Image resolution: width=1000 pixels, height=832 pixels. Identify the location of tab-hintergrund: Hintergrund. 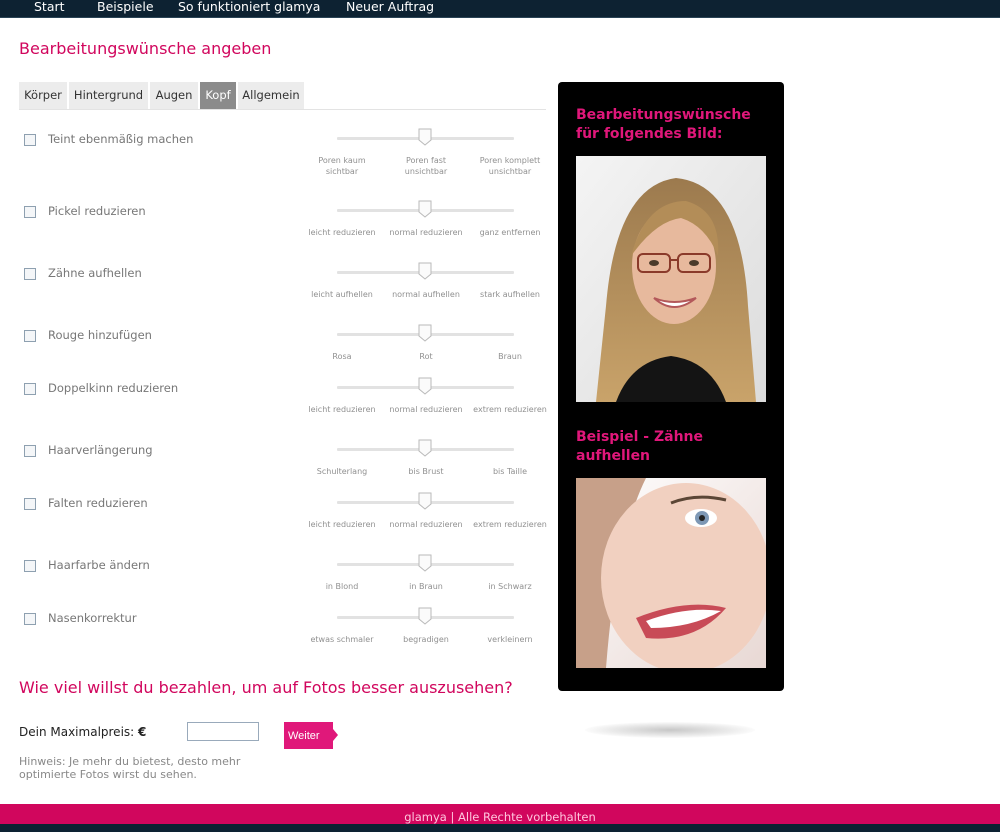
(108, 95).